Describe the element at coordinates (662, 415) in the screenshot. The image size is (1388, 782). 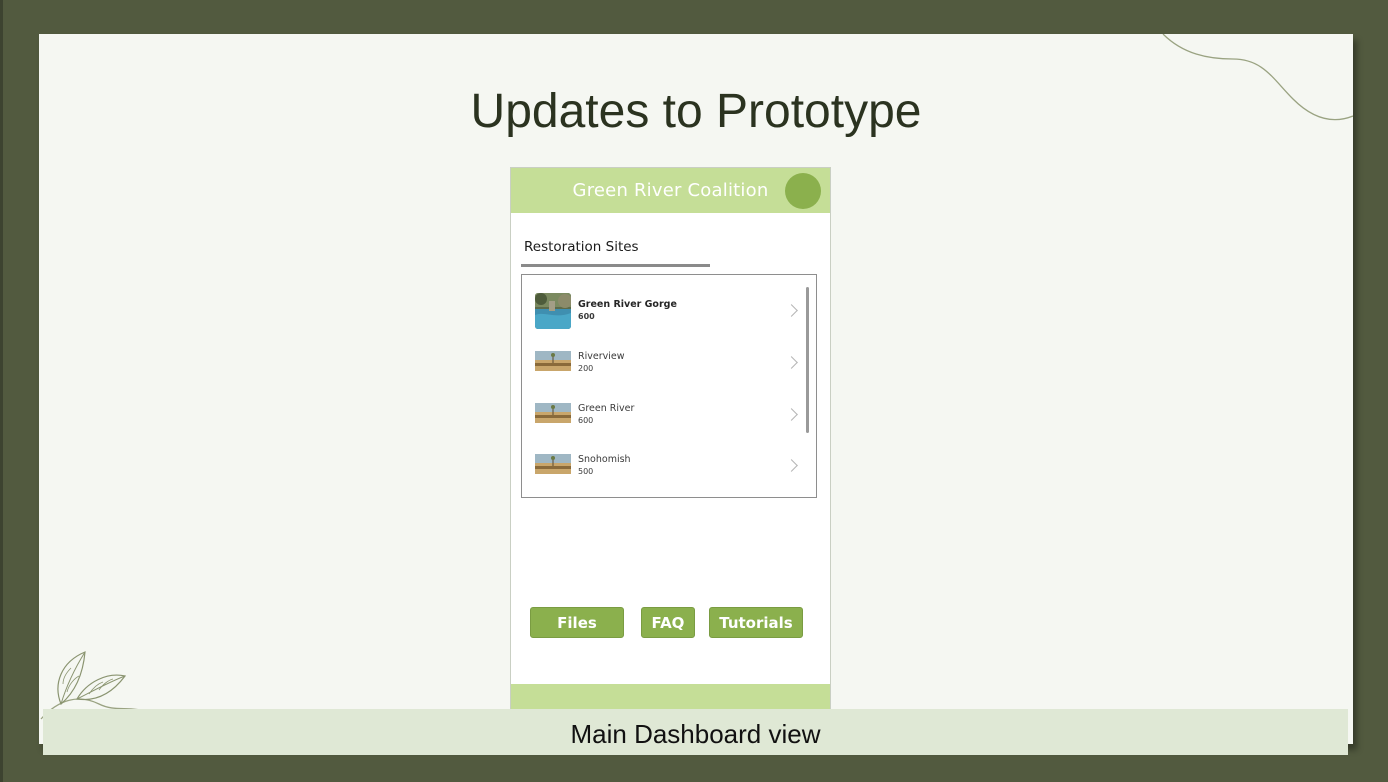
I see `list-item: Green River 600` at that location.